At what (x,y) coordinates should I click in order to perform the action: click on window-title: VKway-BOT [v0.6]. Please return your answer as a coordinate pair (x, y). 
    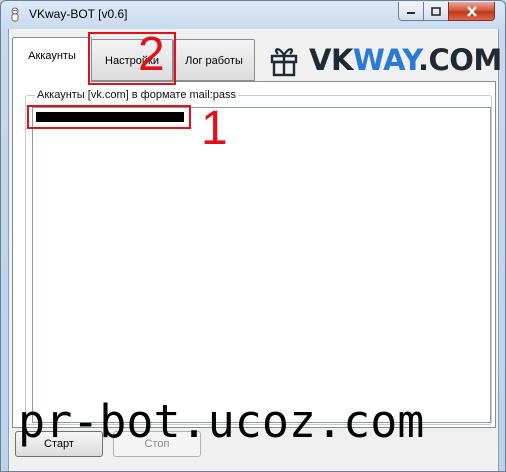
    Looking at the image, I should click on (78, 14).